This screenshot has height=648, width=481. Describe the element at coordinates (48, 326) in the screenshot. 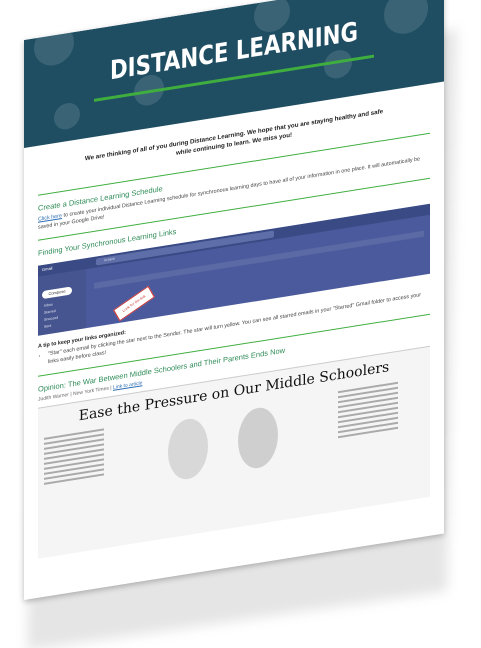

I see `nav-item: Sent` at that location.